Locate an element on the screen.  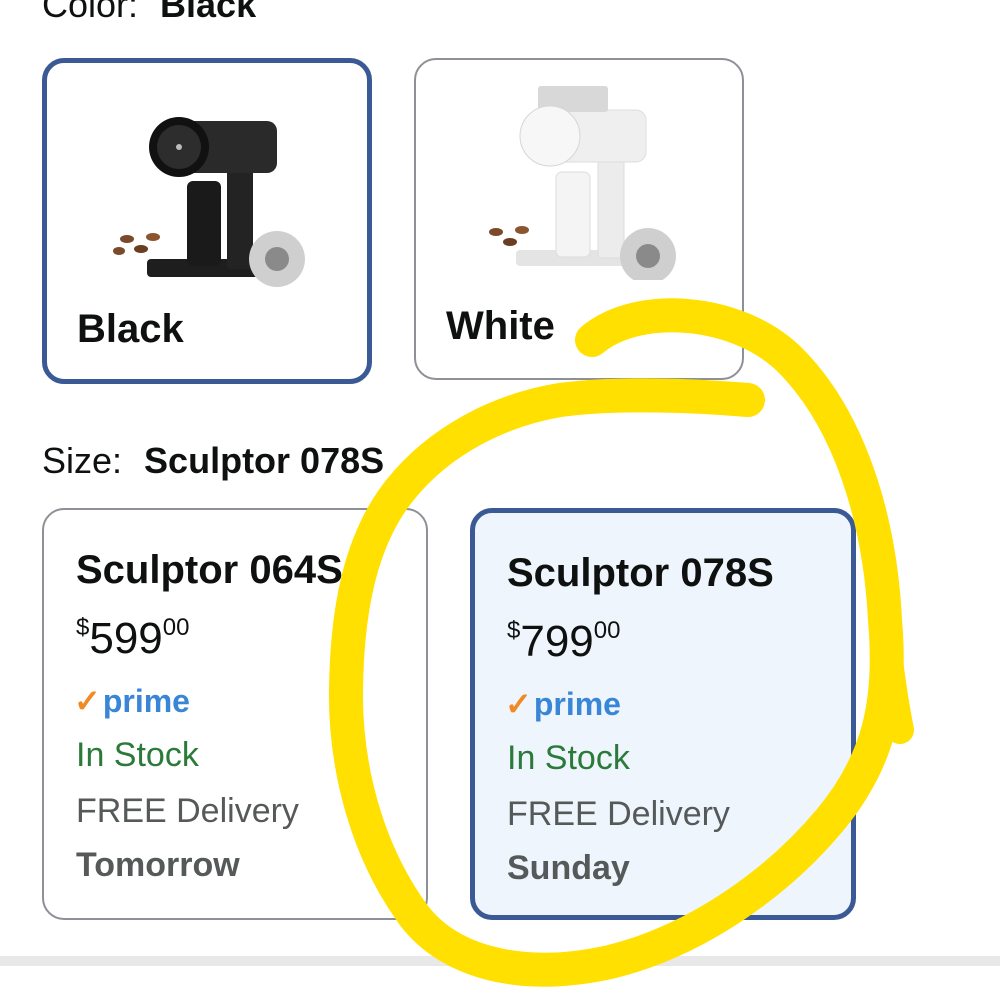
size-label: Size: is located at coordinates (82, 460).